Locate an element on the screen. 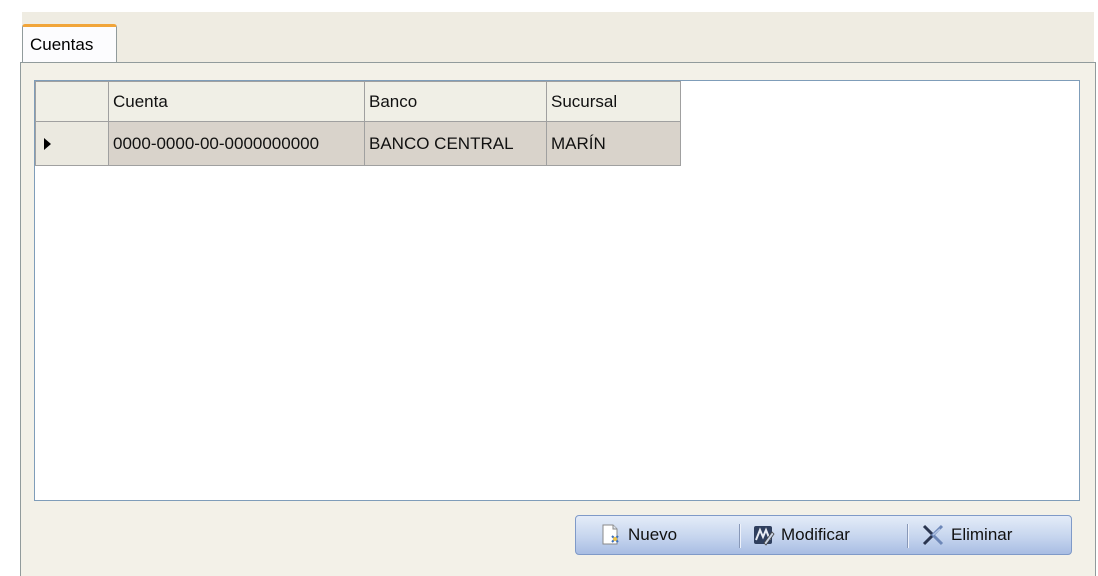  new-document-icon is located at coordinates (610, 535).